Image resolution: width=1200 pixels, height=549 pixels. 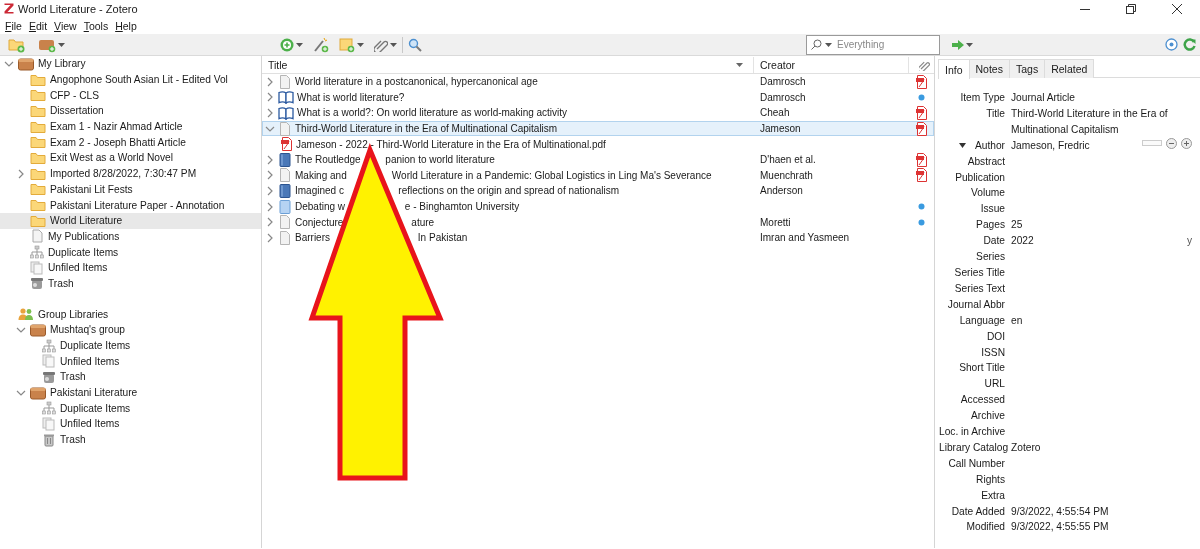 What do you see at coordinates (130, 330) in the screenshot?
I see `collection-item: Mushtaq's group` at bounding box center [130, 330].